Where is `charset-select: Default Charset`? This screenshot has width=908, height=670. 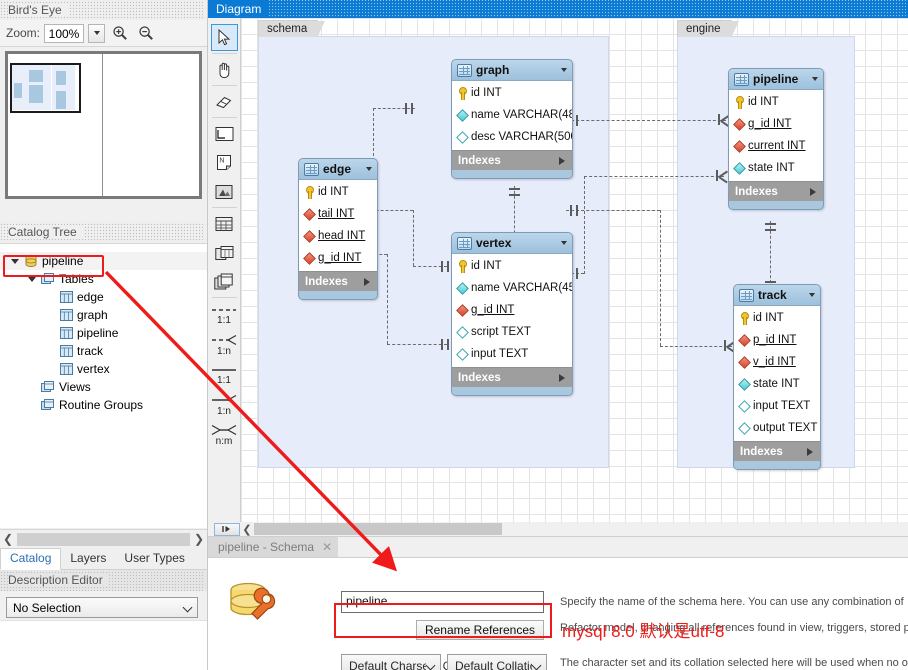
charset-select: Default Charset is located at coordinates (391, 662).